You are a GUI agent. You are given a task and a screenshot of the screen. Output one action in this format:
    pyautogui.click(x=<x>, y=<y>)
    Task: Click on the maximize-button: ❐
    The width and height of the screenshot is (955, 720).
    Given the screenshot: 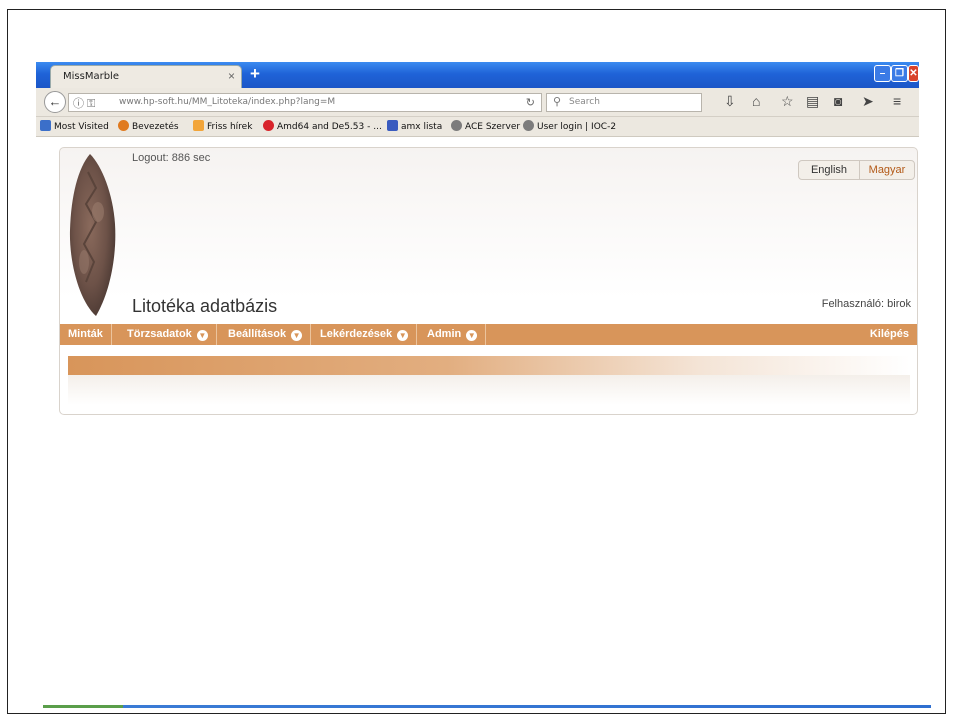 What is the action you would take?
    pyautogui.click(x=899, y=73)
    